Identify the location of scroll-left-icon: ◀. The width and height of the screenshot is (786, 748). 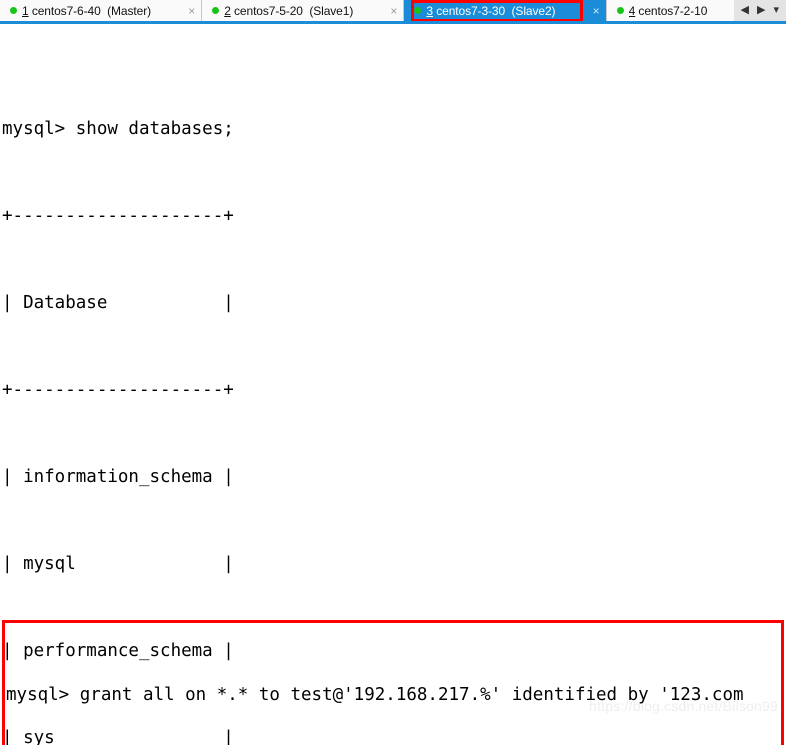
(745, 10).